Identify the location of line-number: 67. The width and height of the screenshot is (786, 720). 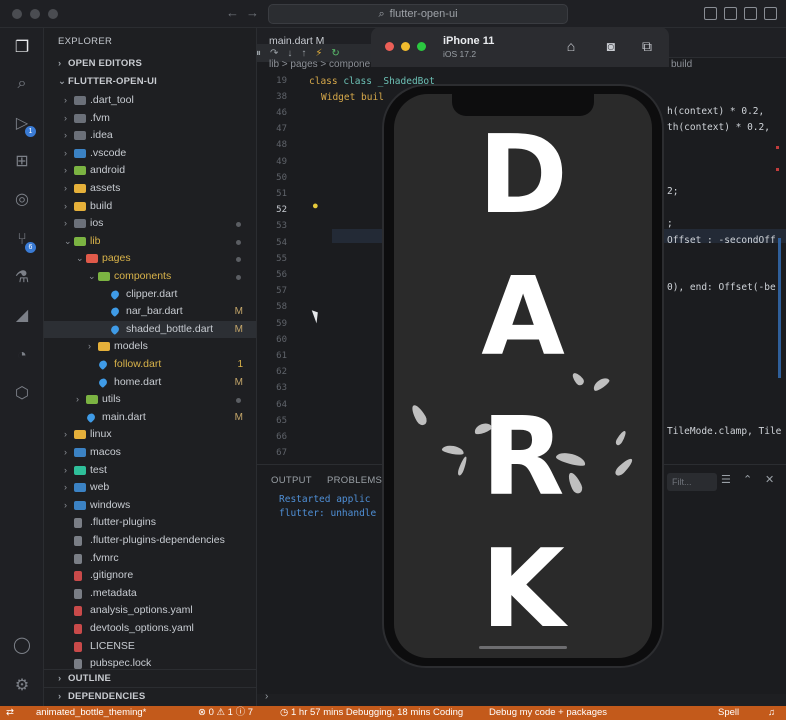
(281, 453).